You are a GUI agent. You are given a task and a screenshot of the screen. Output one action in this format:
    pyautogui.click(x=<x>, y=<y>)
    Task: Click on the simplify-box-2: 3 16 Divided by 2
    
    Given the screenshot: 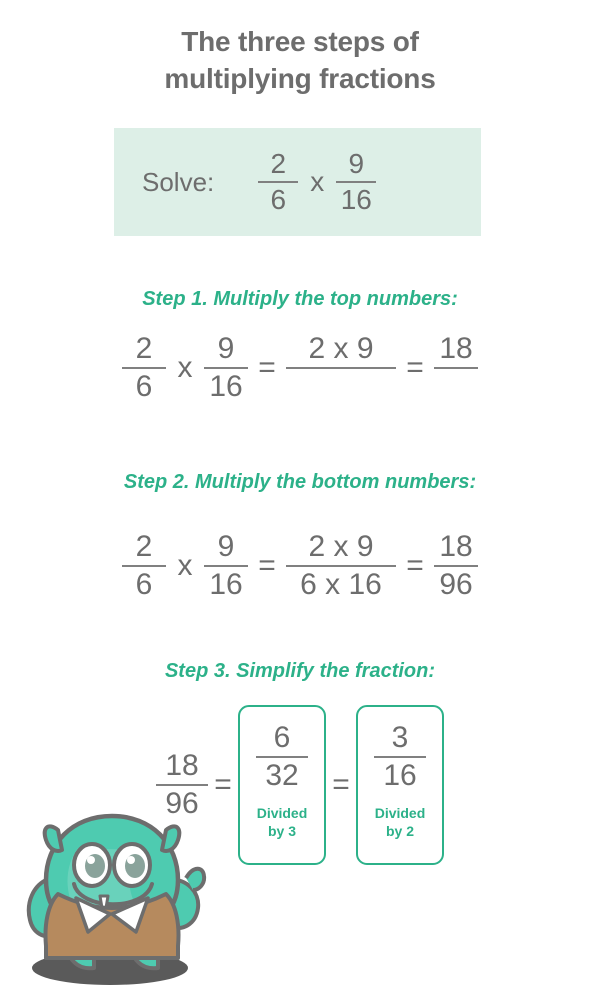 What is the action you would take?
    pyautogui.click(x=400, y=785)
    